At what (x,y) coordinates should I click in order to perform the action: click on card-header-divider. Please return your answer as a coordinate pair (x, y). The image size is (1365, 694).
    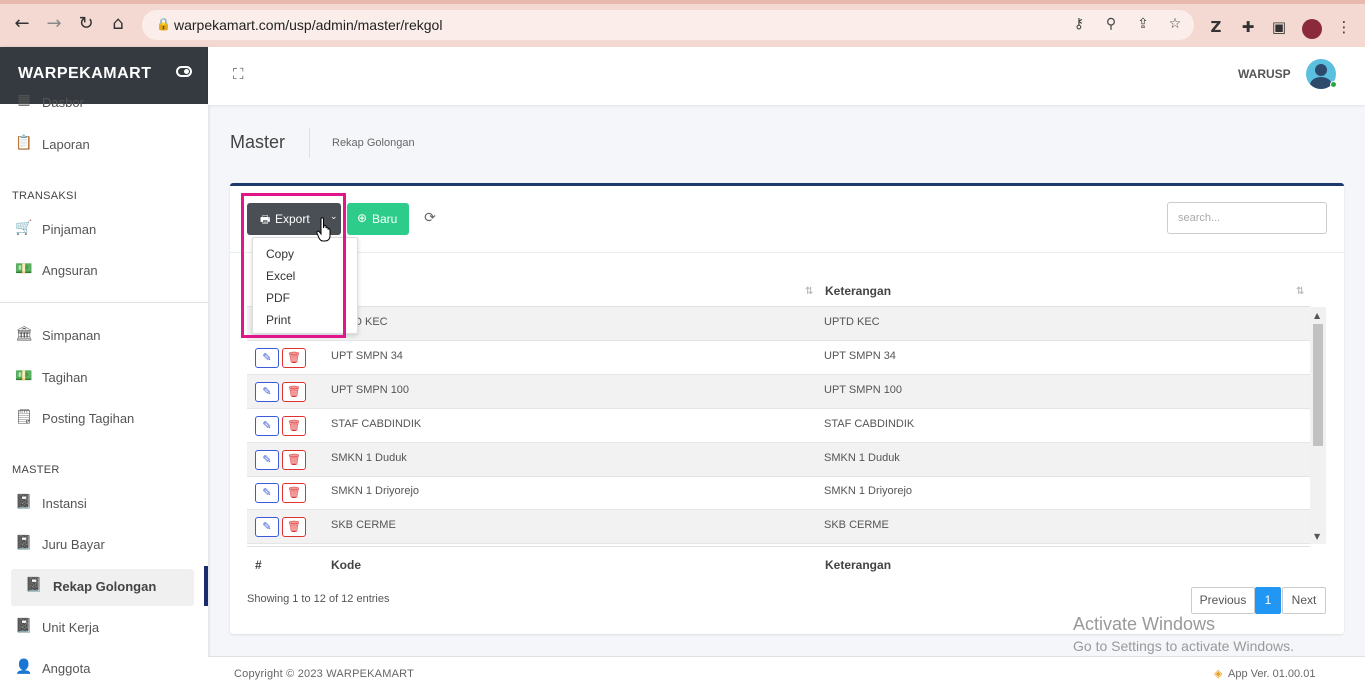
    Looking at the image, I should click on (787, 252).